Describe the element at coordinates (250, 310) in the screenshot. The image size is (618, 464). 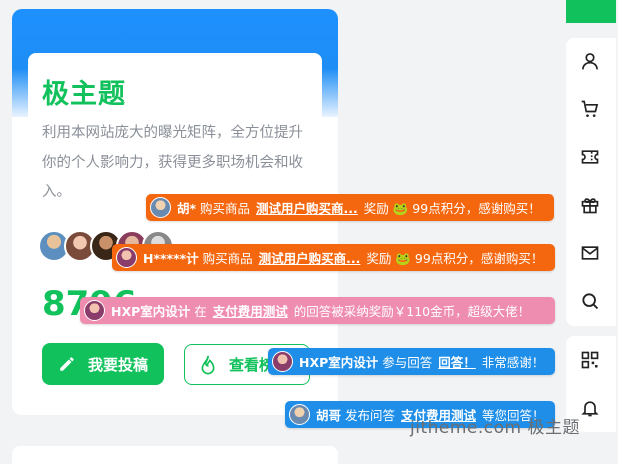
I see `notification-link: 支付费用测试` at that location.